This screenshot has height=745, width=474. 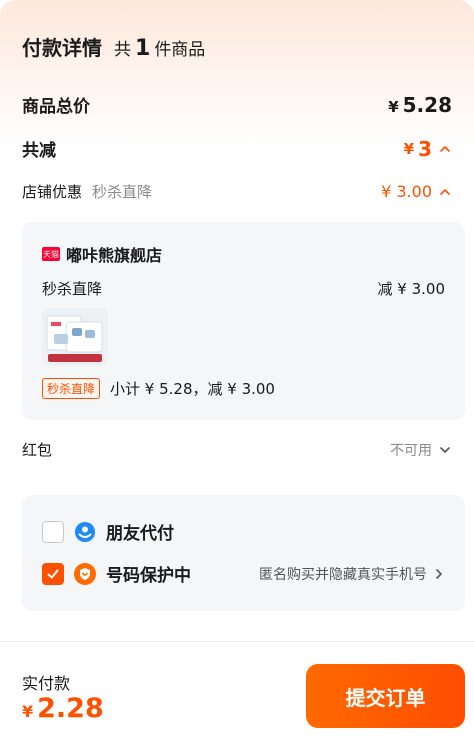 What do you see at coordinates (445, 450) in the screenshot?
I see `chevron-down-icon` at bounding box center [445, 450].